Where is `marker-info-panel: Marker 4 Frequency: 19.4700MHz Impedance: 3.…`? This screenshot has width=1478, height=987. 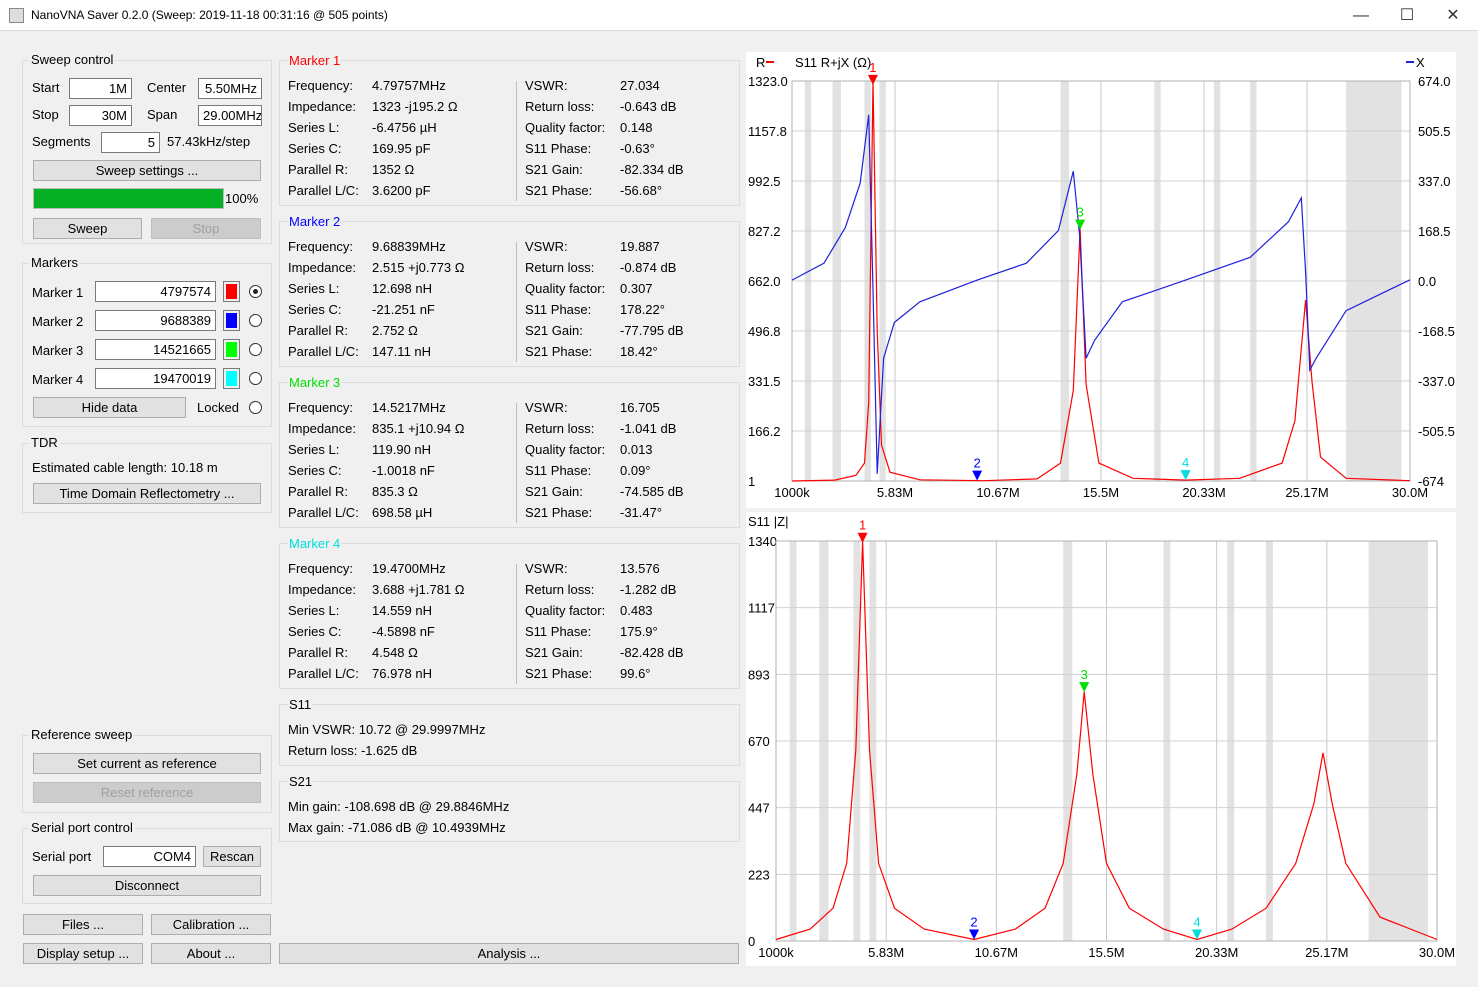
marker-info-panel: Marker 4 Frequency: 19.4700MHz Impedance: 3.… is located at coordinates (509, 612).